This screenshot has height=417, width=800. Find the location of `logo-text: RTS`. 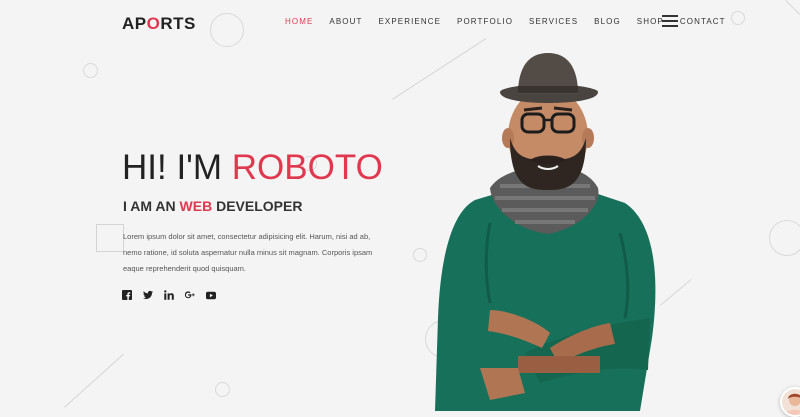

logo-text: RTS is located at coordinates (178, 23).